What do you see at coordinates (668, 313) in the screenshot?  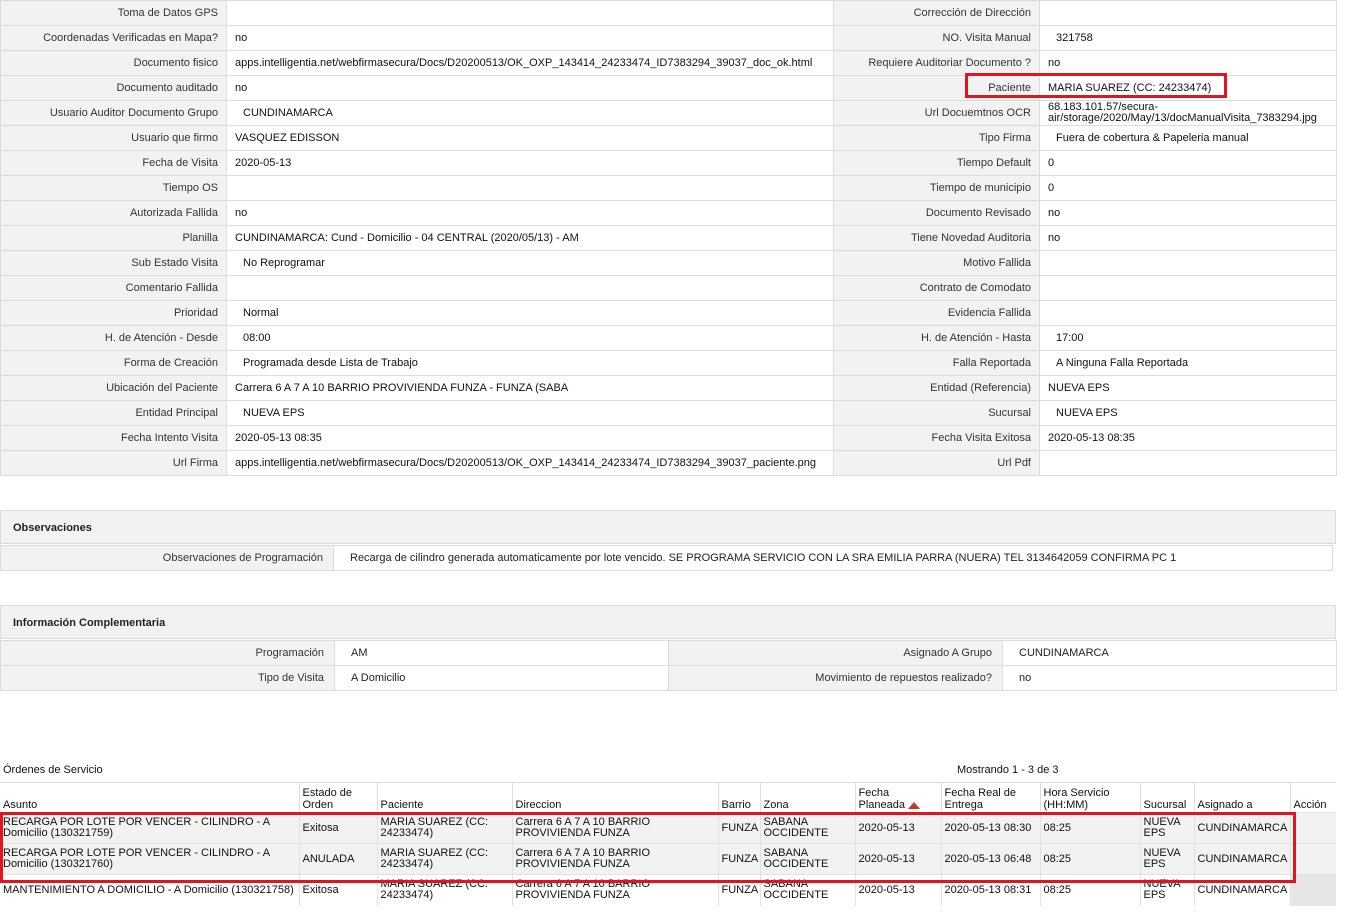 I see `detail-row: Prioridad Normal Evidencia Fallida` at bounding box center [668, 313].